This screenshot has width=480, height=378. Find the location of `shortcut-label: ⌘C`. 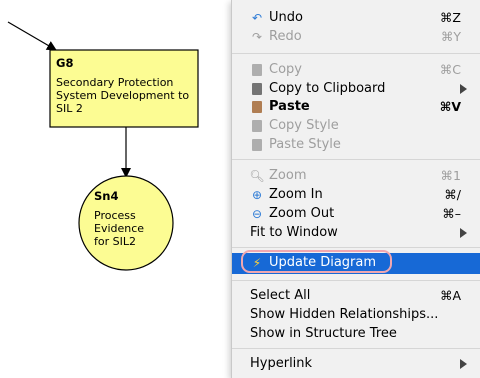

shortcut-label: ⌘C is located at coordinates (450, 69).